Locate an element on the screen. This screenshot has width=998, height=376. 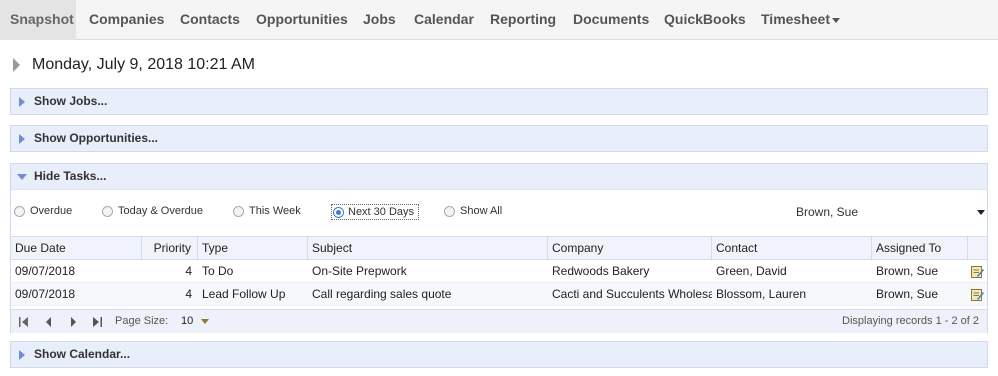
filter-show-all: Show All is located at coordinates (484, 212).